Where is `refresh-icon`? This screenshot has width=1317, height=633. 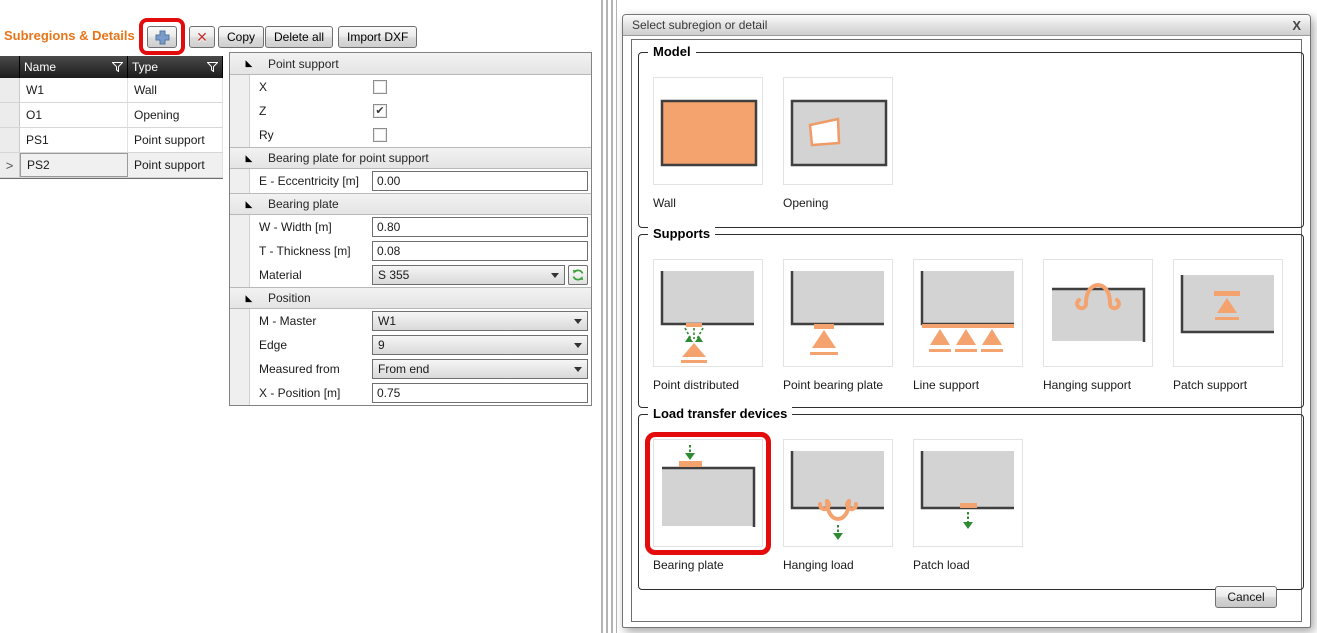 refresh-icon is located at coordinates (578, 275).